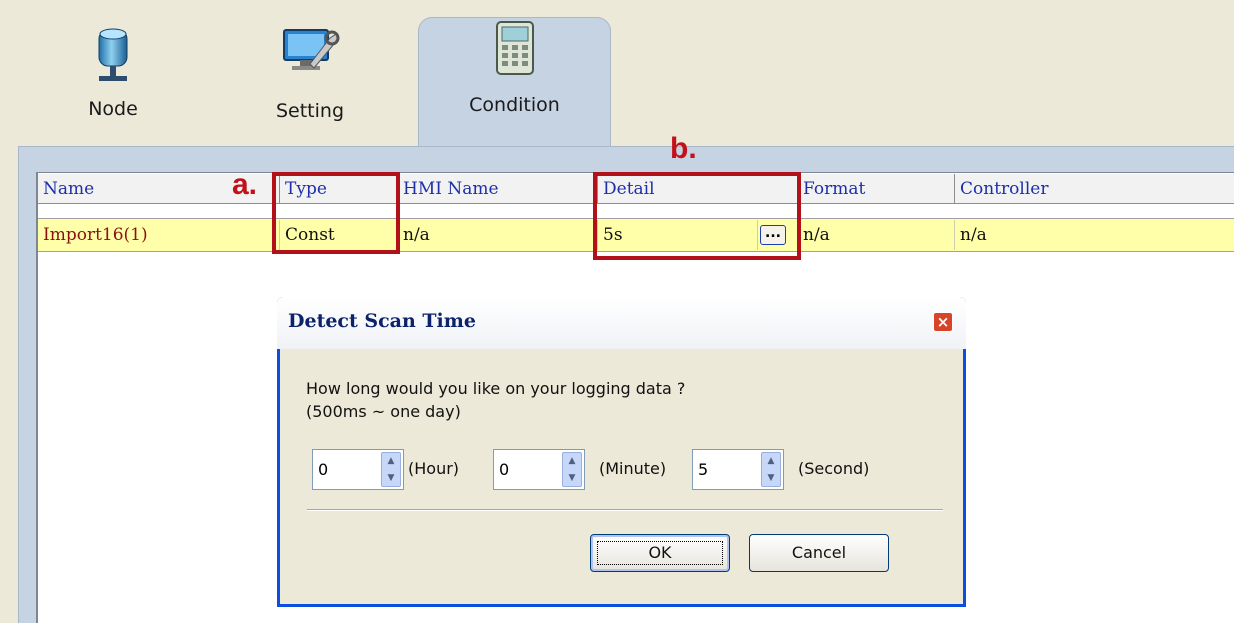 This screenshot has height=623, width=1234. I want to click on dialog-title: Detect Scan Time, so click(382, 321).